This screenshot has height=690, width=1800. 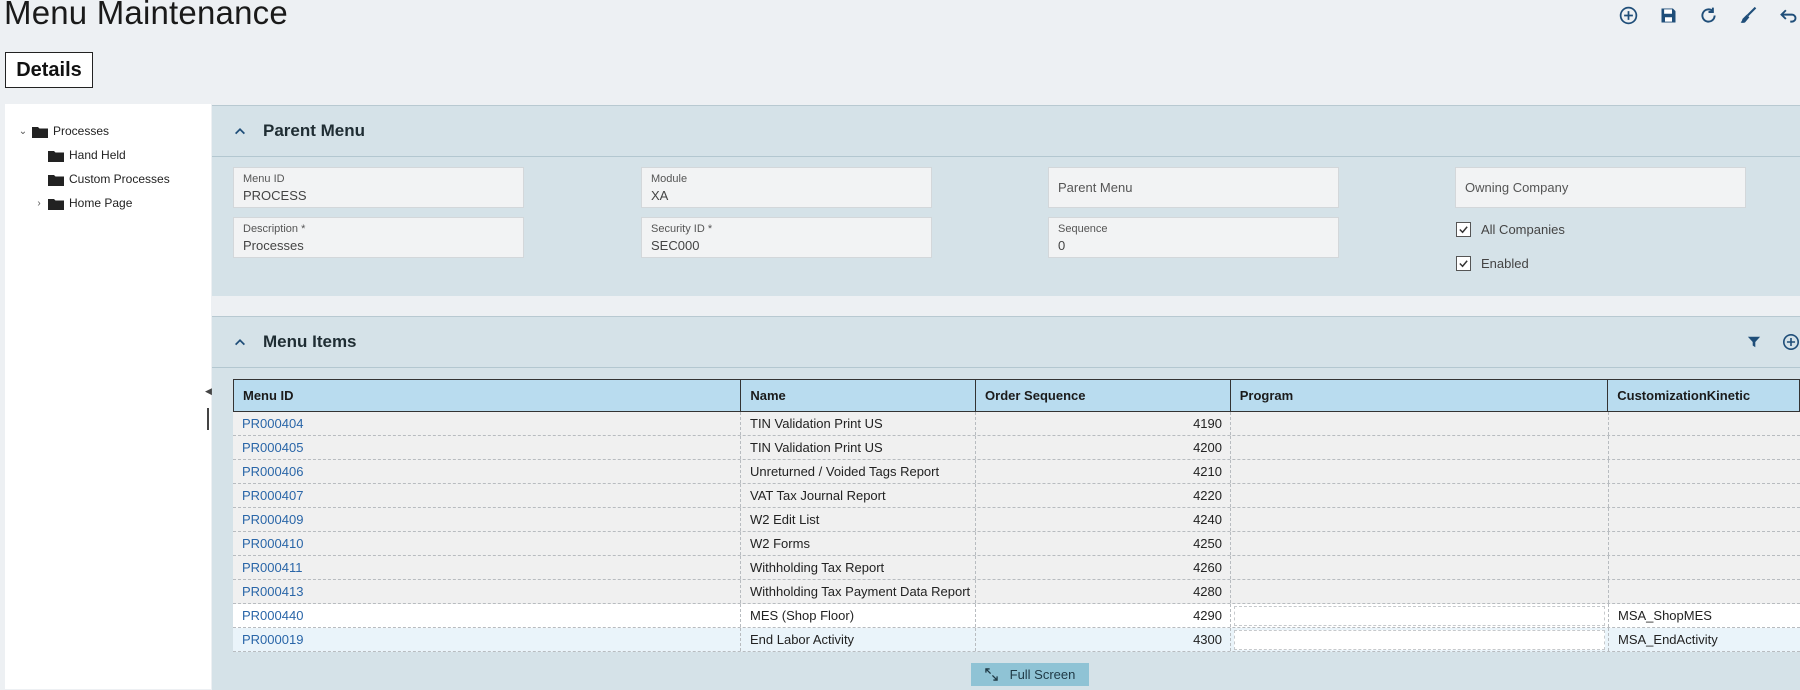 I want to click on clear-icon, so click(x=1748, y=15).